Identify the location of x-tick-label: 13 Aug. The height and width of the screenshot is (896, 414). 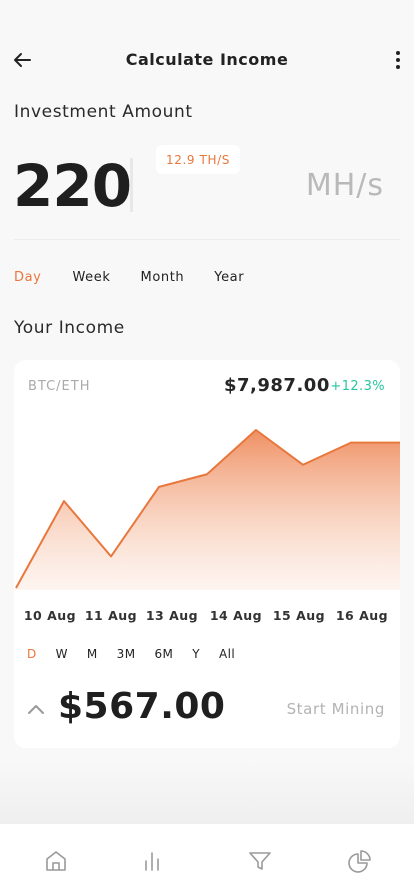
(172, 615).